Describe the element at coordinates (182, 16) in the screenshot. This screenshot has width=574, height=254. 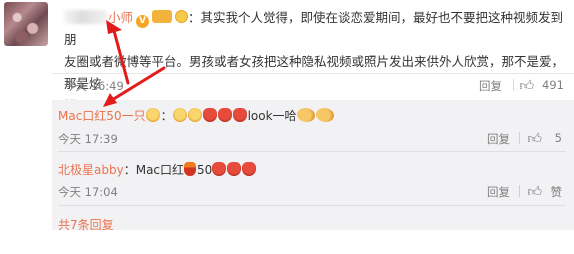
I see `level-badge-icon` at that location.